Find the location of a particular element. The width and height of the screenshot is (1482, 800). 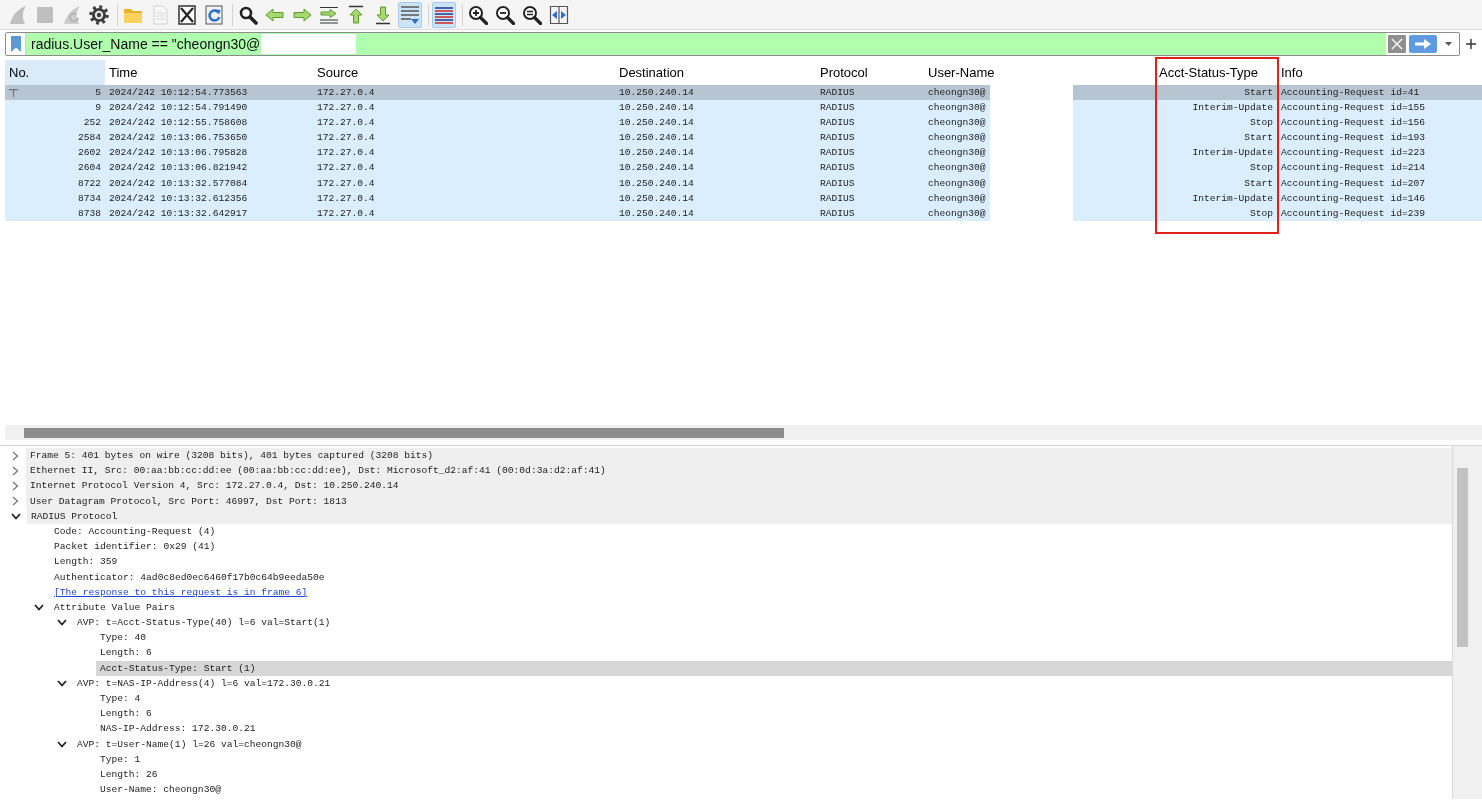

up-arrow-icon is located at coordinates (356, 14).